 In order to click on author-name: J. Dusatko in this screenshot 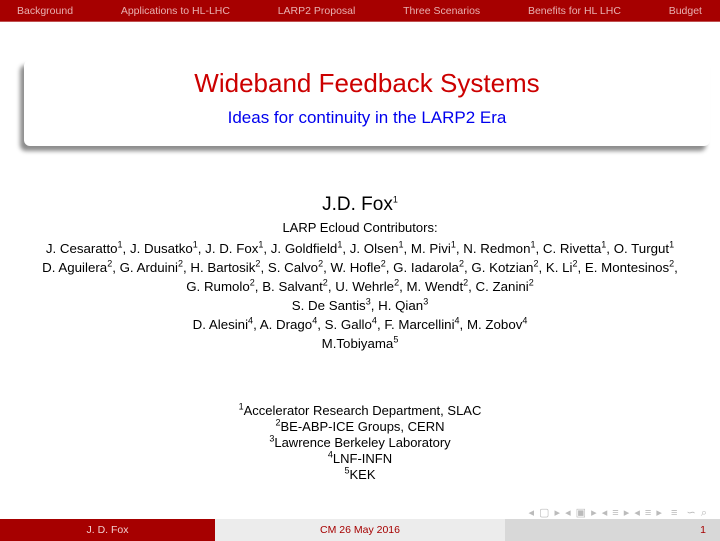, I will do `click(161, 248)`.